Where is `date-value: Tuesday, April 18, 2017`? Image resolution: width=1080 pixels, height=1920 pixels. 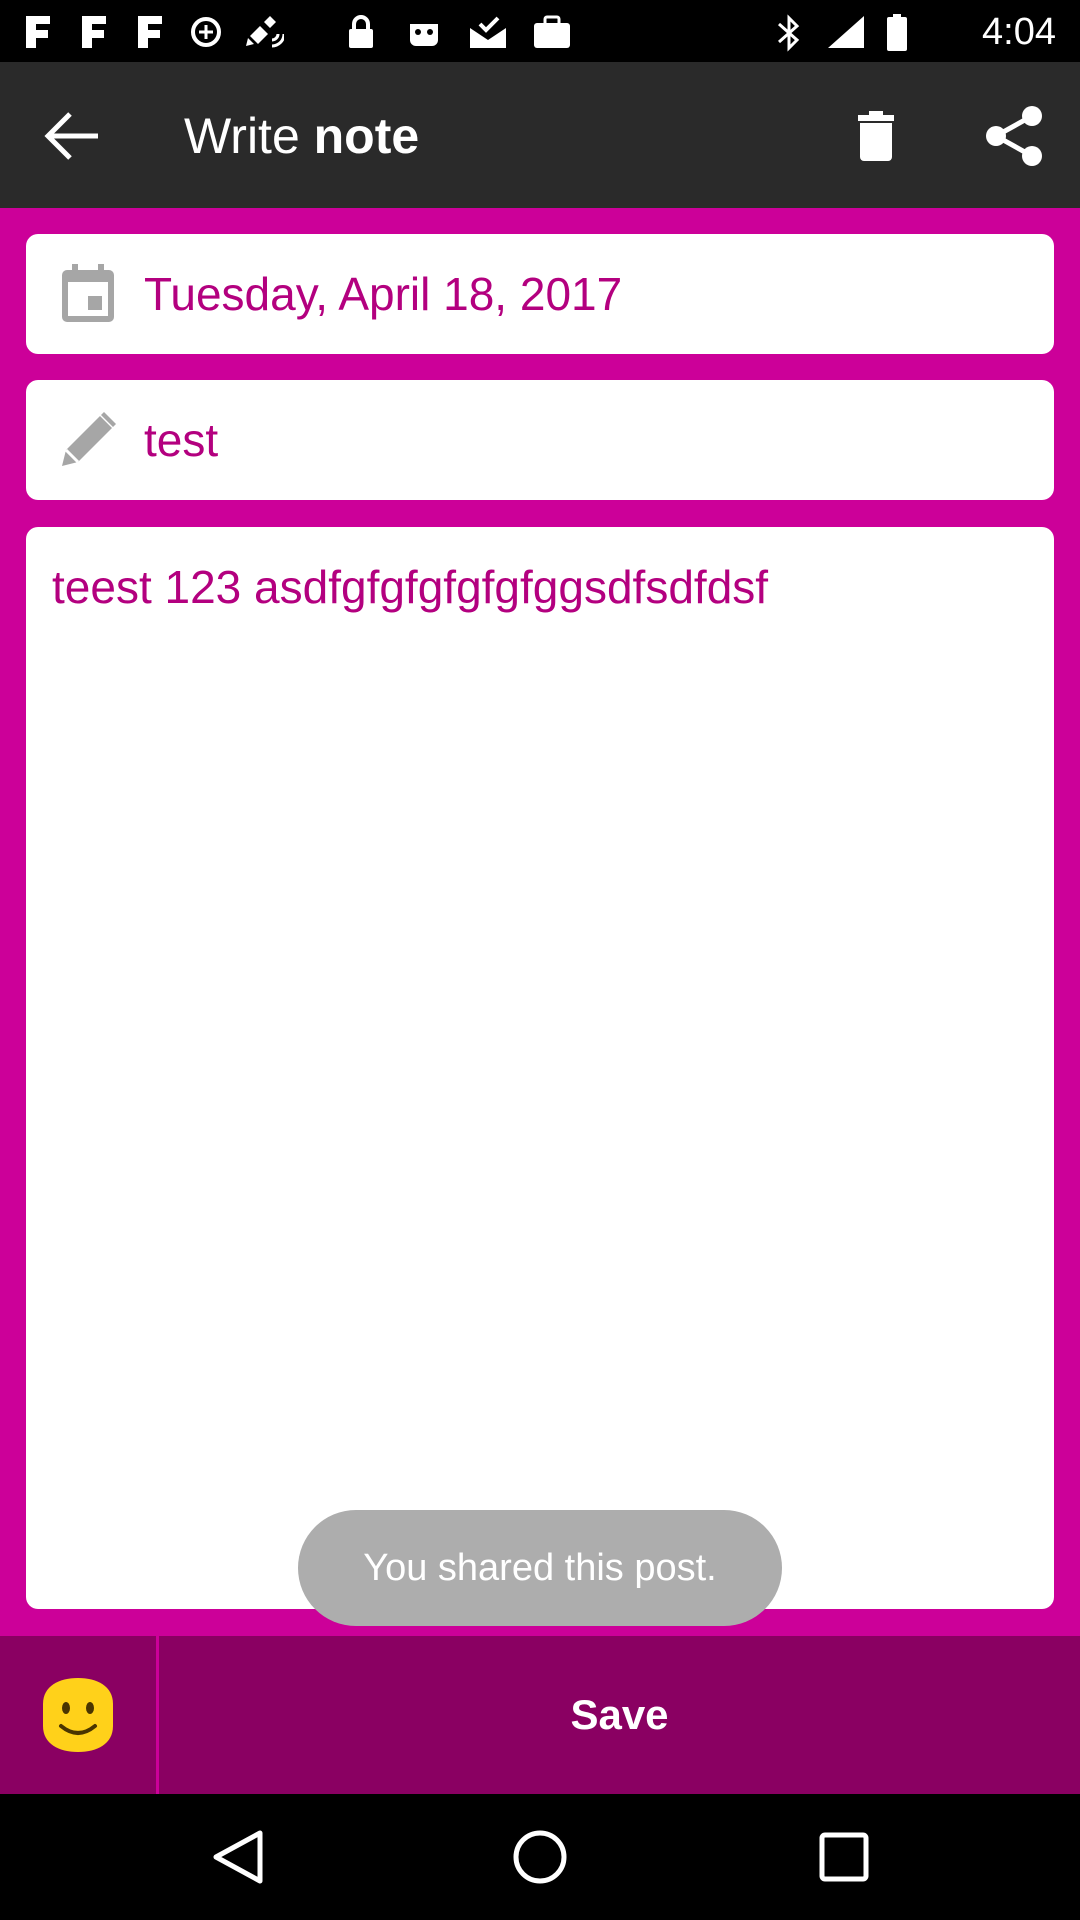 date-value: Tuesday, April 18, 2017 is located at coordinates (383, 294).